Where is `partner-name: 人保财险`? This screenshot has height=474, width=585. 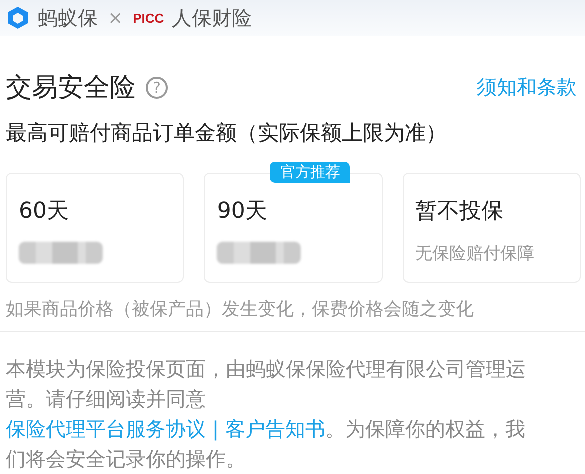 partner-name: 人保财险 is located at coordinates (212, 18).